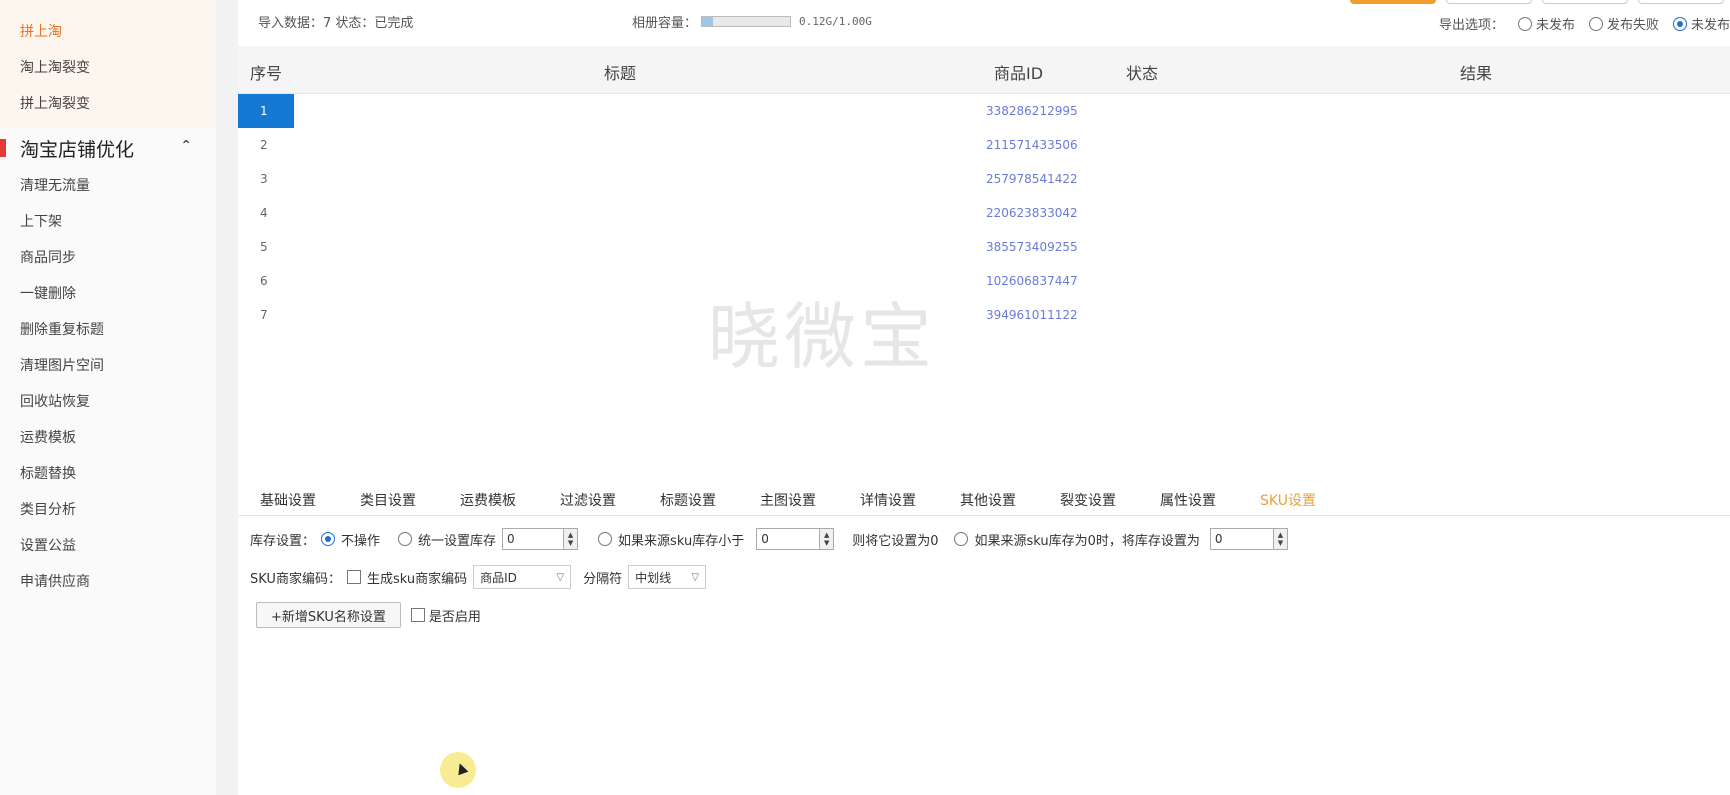 This screenshot has height=795, width=1730. What do you see at coordinates (498, 577) in the screenshot?
I see `select-value: 商品ID` at bounding box center [498, 577].